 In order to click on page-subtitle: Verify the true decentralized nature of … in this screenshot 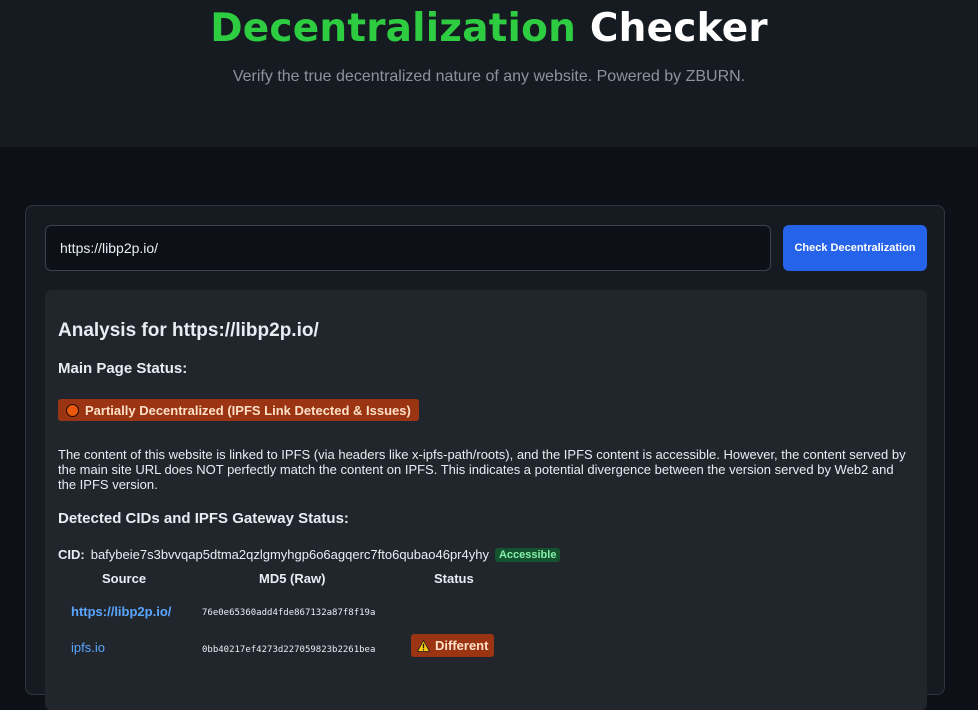, I will do `click(489, 76)`.